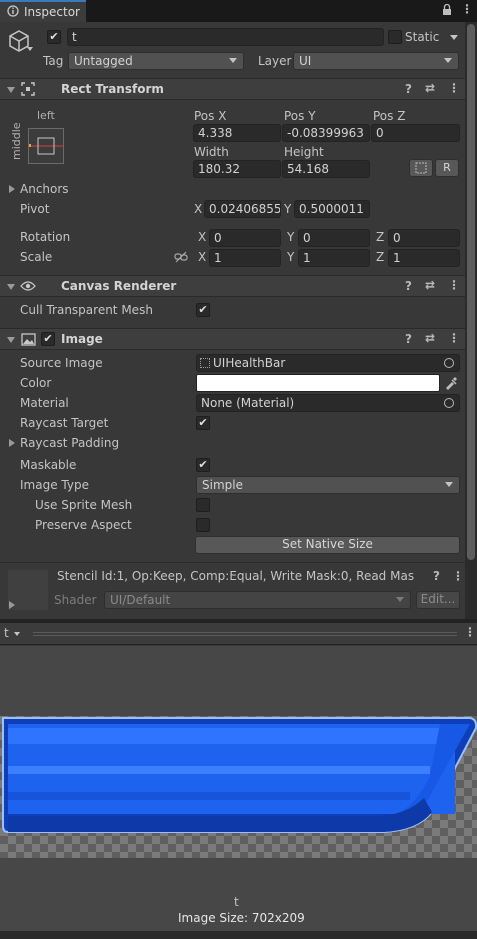 The image size is (477, 939). I want to click on raycast-target-checkbox: ✔, so click(203, 423).